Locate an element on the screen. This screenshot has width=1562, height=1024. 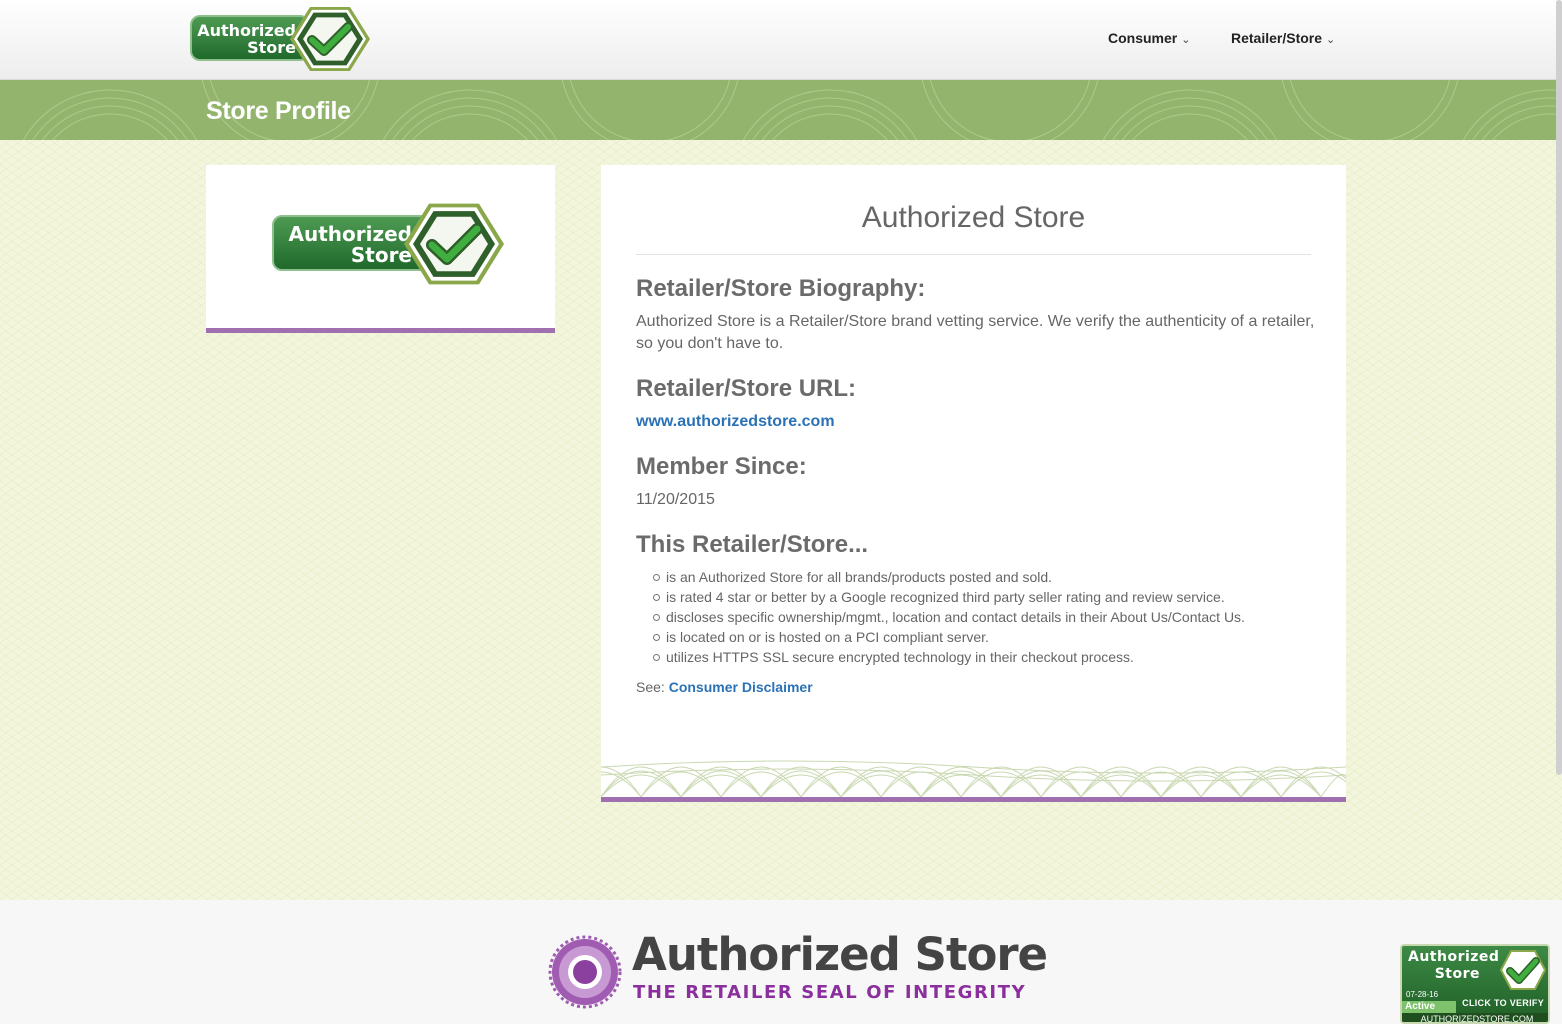
page-title: Store Profile is located at coordinates (278, 111).